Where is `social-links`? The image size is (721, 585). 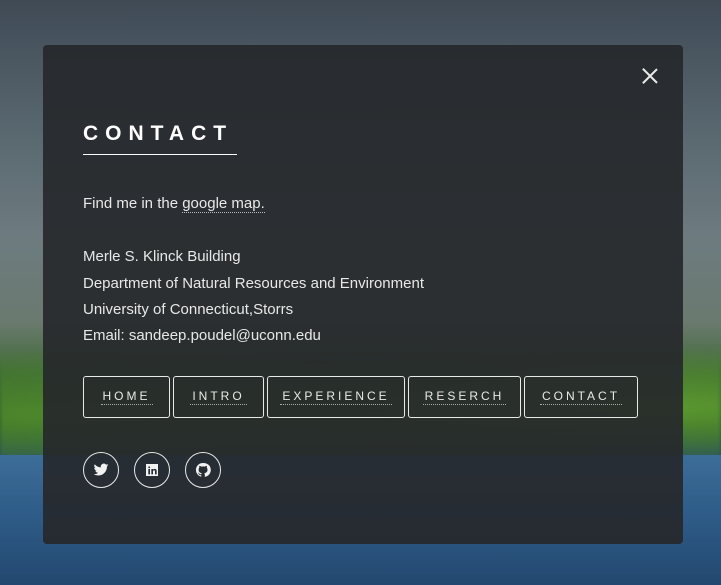
social-links is located at coordinates (152, 470).